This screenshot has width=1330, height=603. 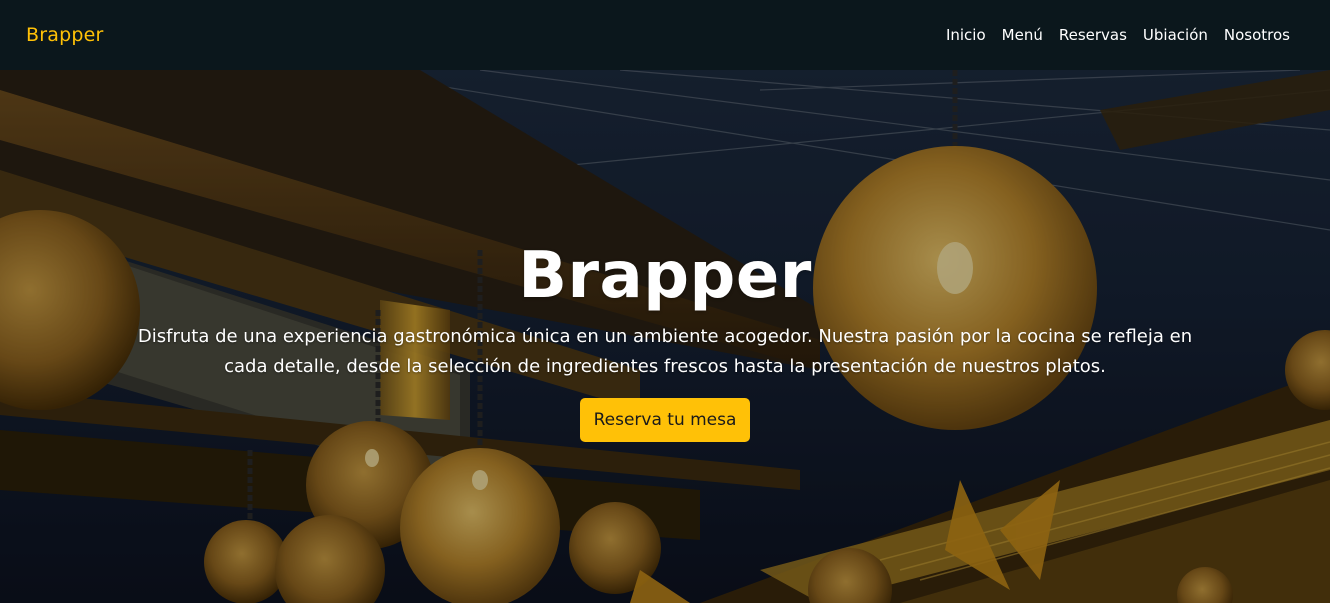 What do you see at coordinates (665, 419) in the screenshot?
I see `reserve-table-button: Reserva tu mesa` at bounding box center [665, 419].